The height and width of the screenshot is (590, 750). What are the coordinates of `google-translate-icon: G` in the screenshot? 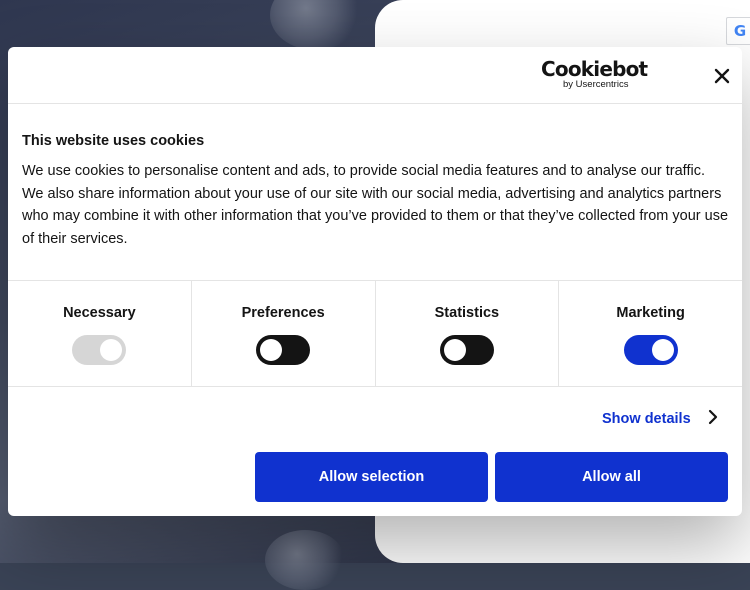 It's located at (738, 31).